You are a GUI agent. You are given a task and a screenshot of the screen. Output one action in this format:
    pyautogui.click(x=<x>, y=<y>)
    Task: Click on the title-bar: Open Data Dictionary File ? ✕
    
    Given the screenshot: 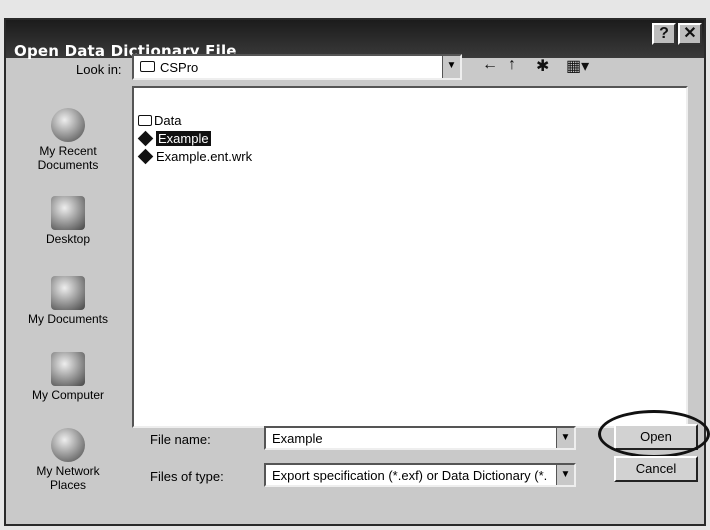 What is the action you would take?
    pyautogui.click(x=355, y=40)
    